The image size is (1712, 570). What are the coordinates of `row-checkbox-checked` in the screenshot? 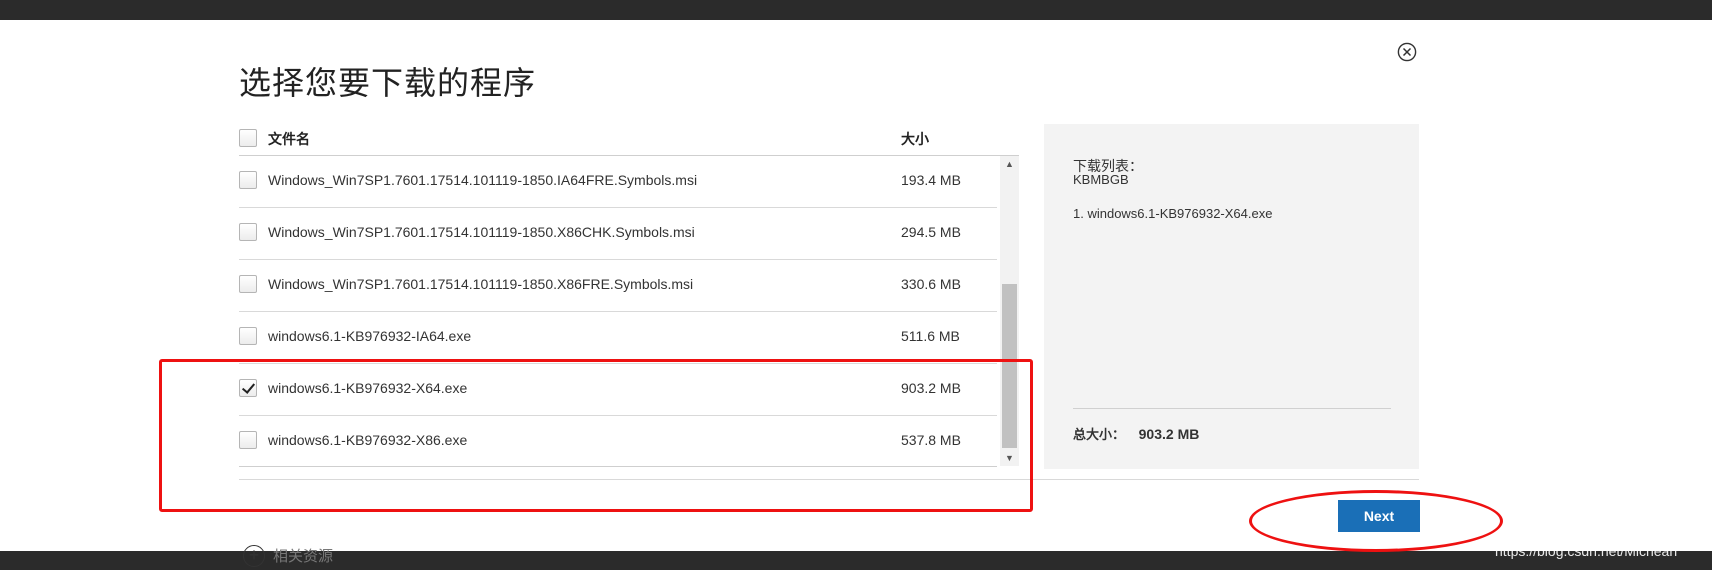 It's located at (248, 388).